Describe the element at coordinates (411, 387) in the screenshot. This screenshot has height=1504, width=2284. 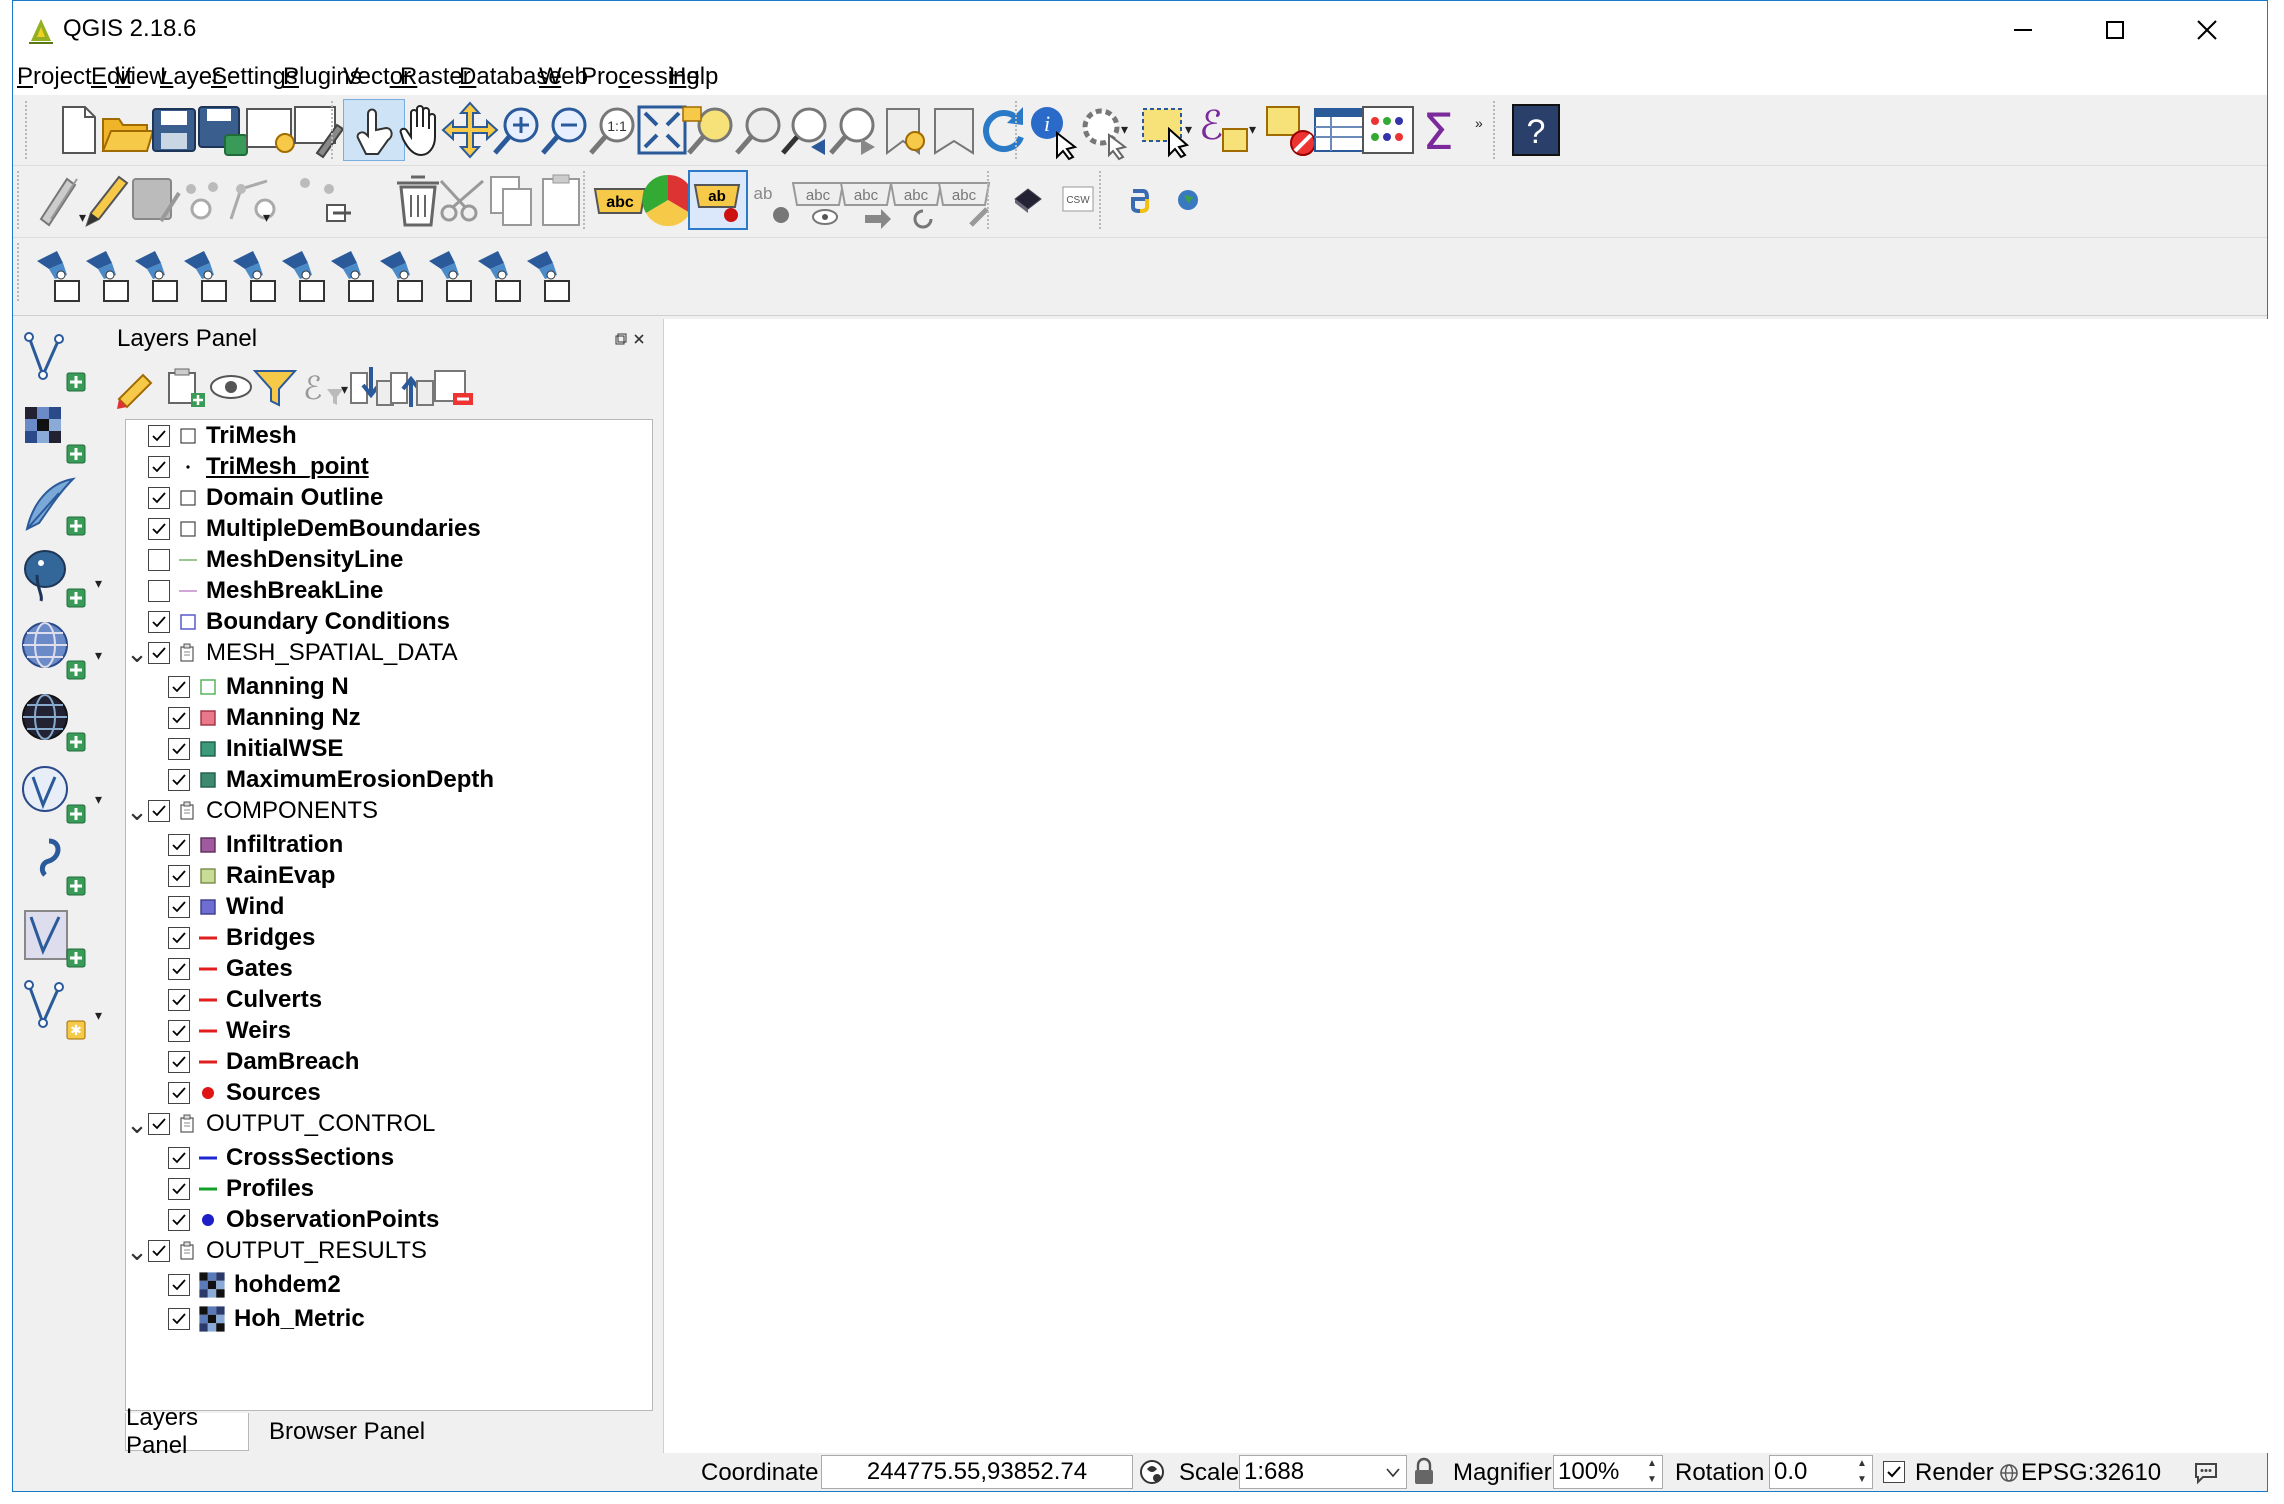
I see `collapse-all-button` at that location.